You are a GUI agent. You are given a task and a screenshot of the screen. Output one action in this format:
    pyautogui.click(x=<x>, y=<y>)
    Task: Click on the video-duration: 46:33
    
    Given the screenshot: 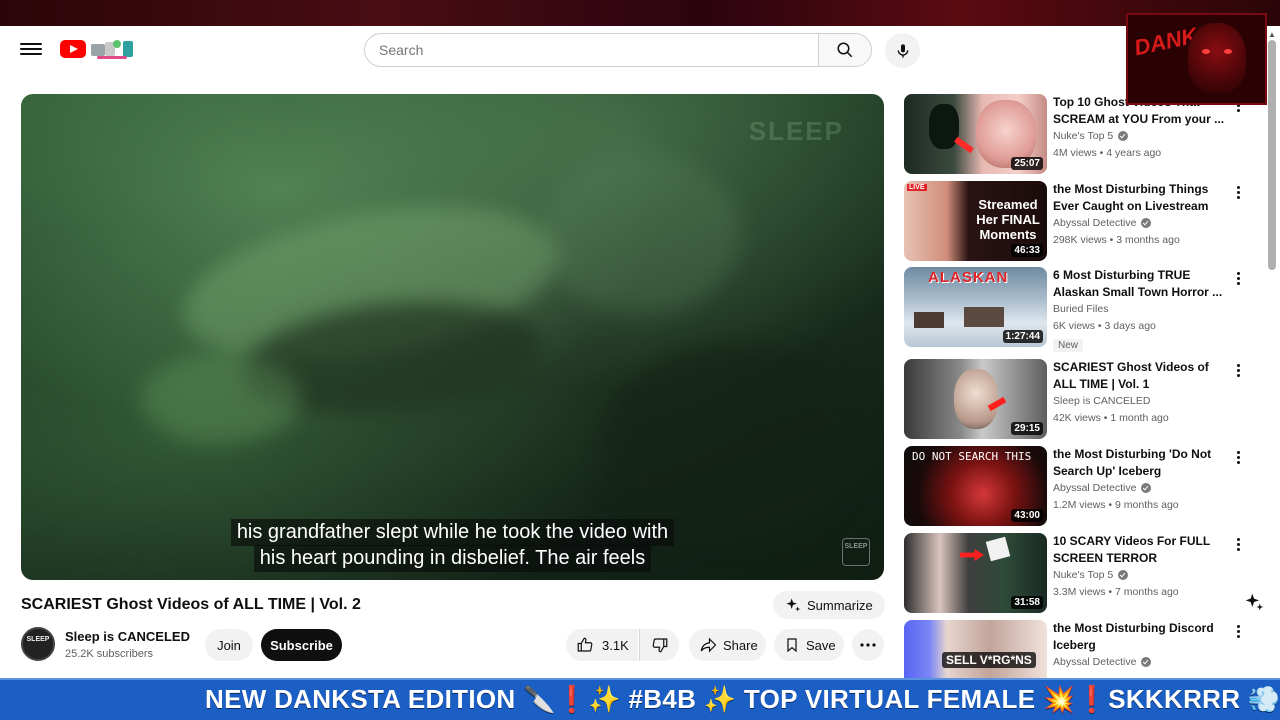 What is the action you would take?
    pyautogui.click(x=1027, y=250)
    